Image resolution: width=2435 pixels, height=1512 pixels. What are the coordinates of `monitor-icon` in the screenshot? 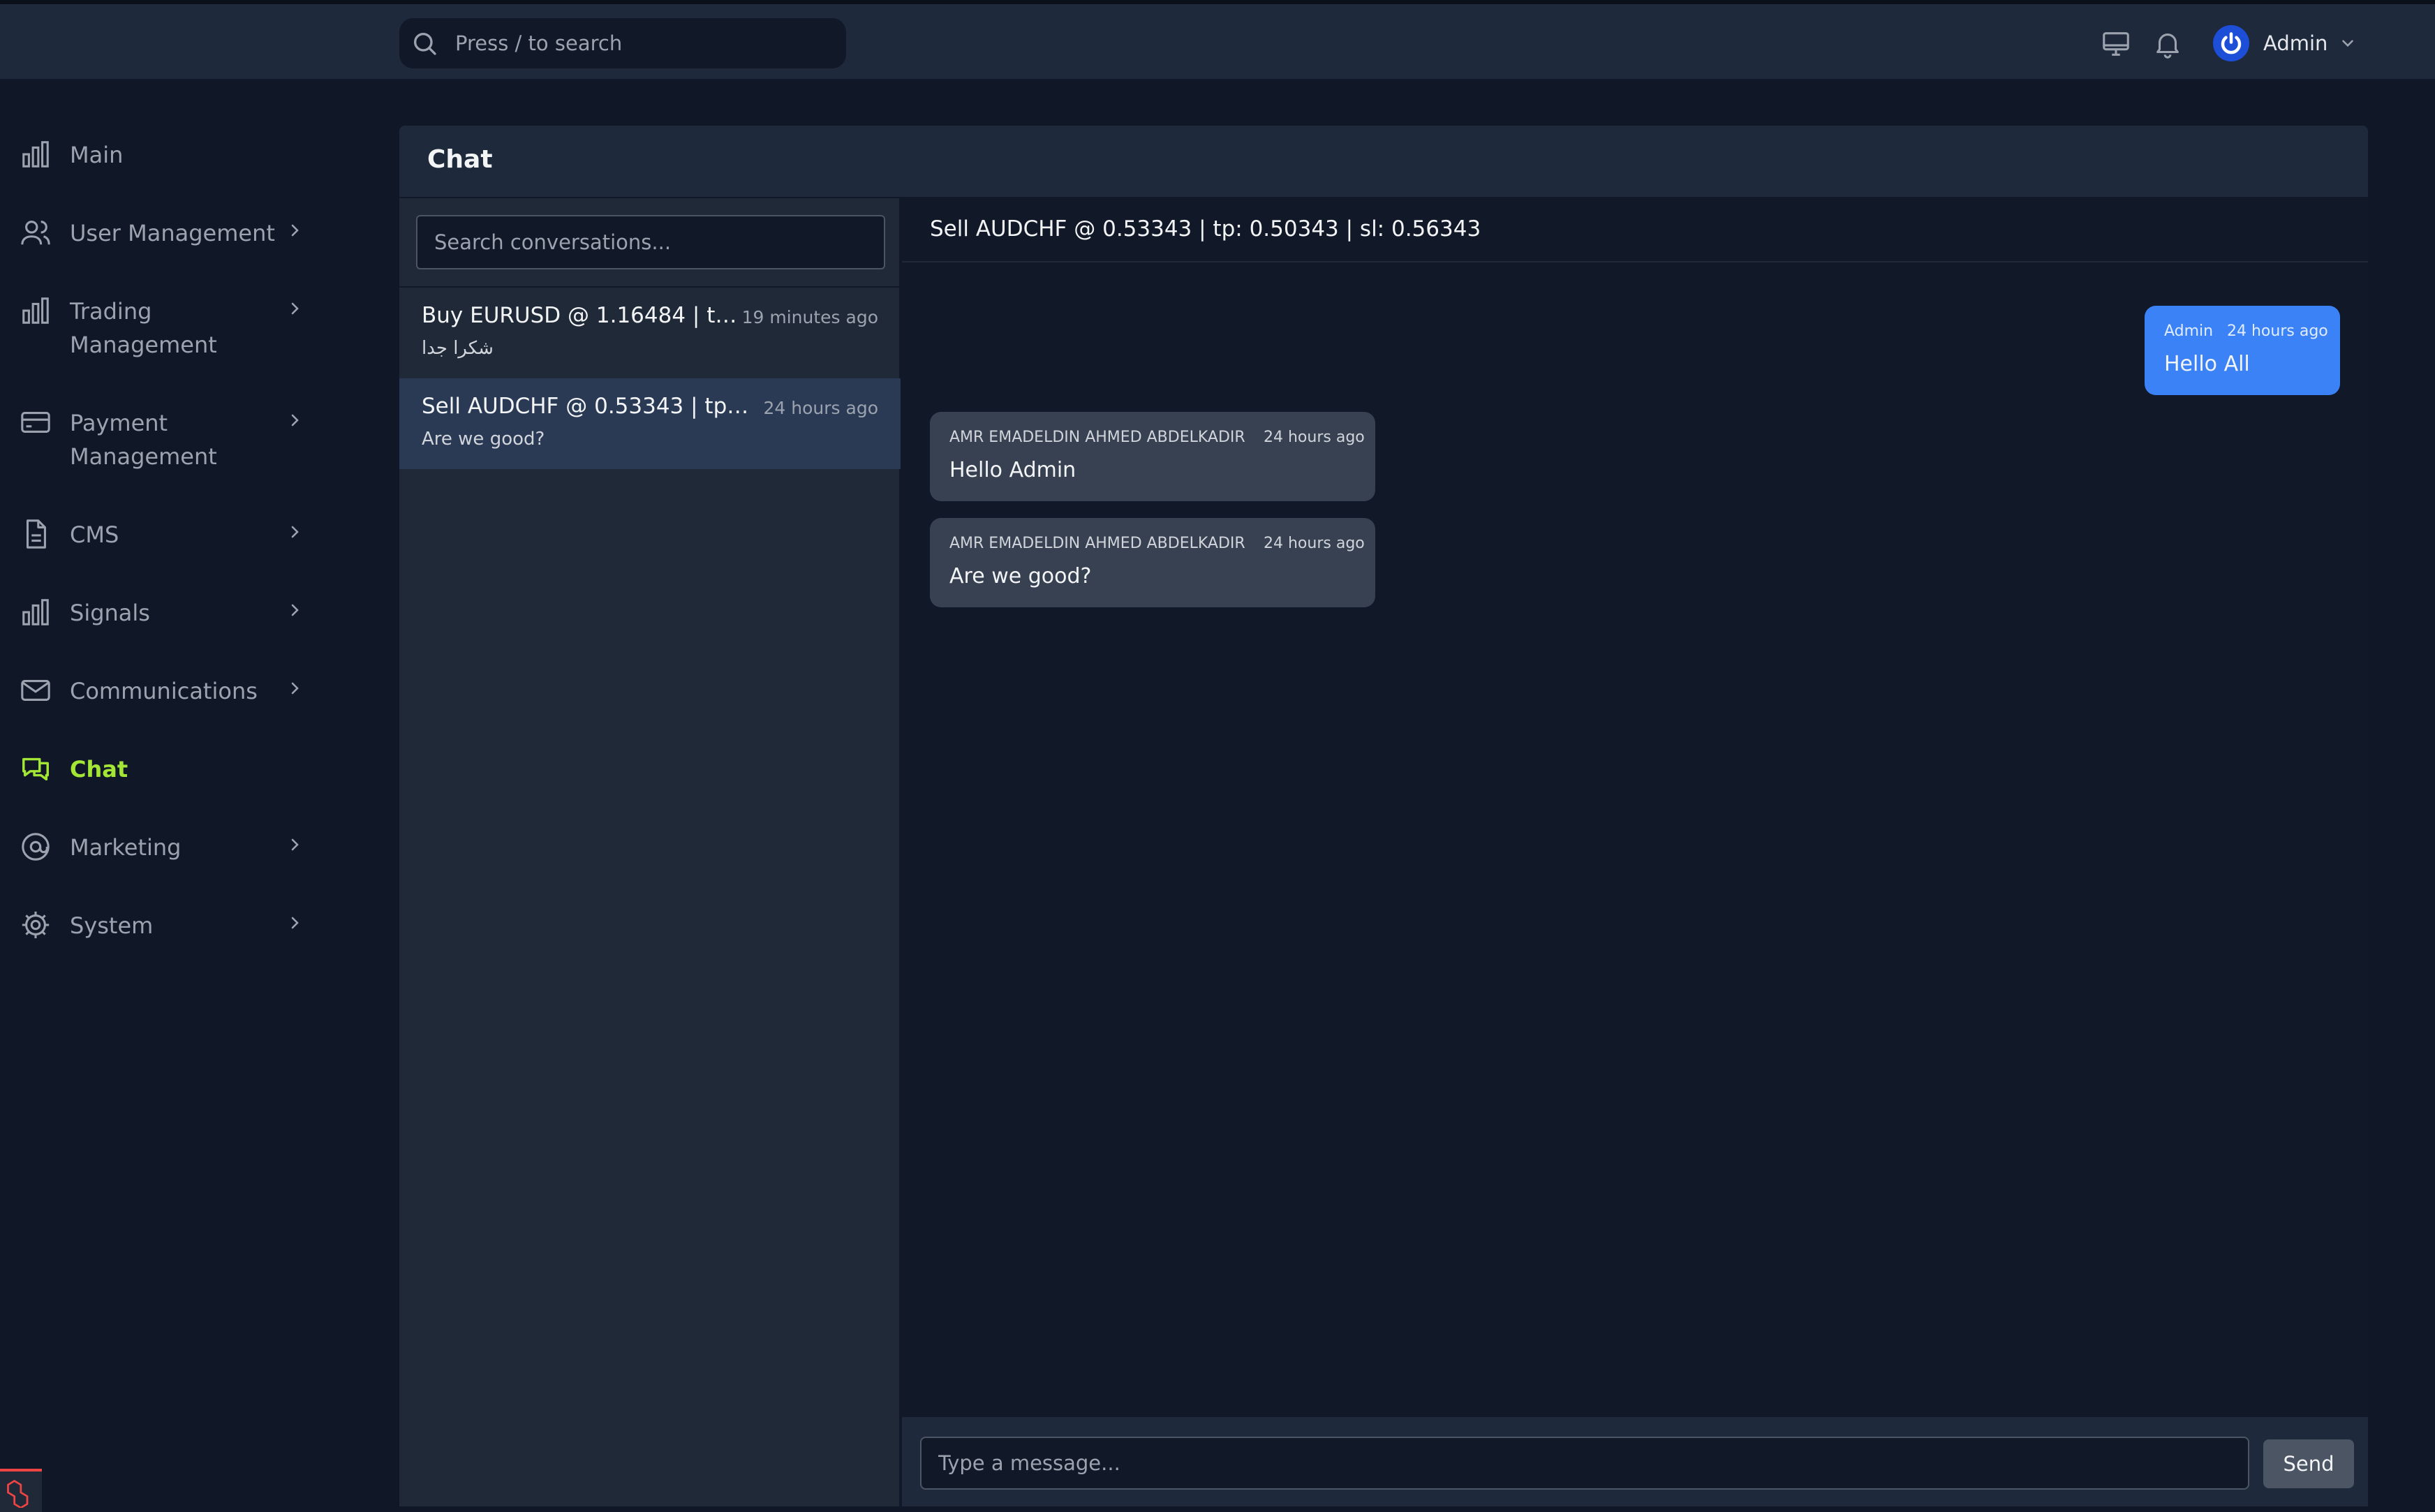 It's located at (2116, 44).